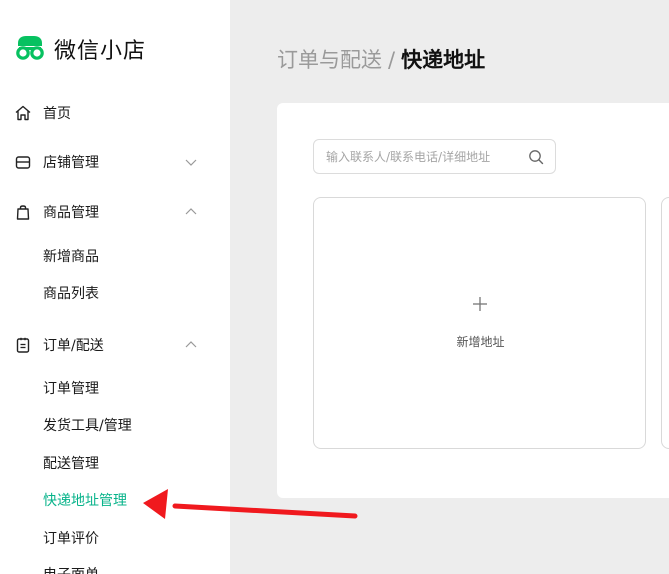 The image size is (669, 574). I want to click on add-address-label: 新增地址, so click(480, 342).